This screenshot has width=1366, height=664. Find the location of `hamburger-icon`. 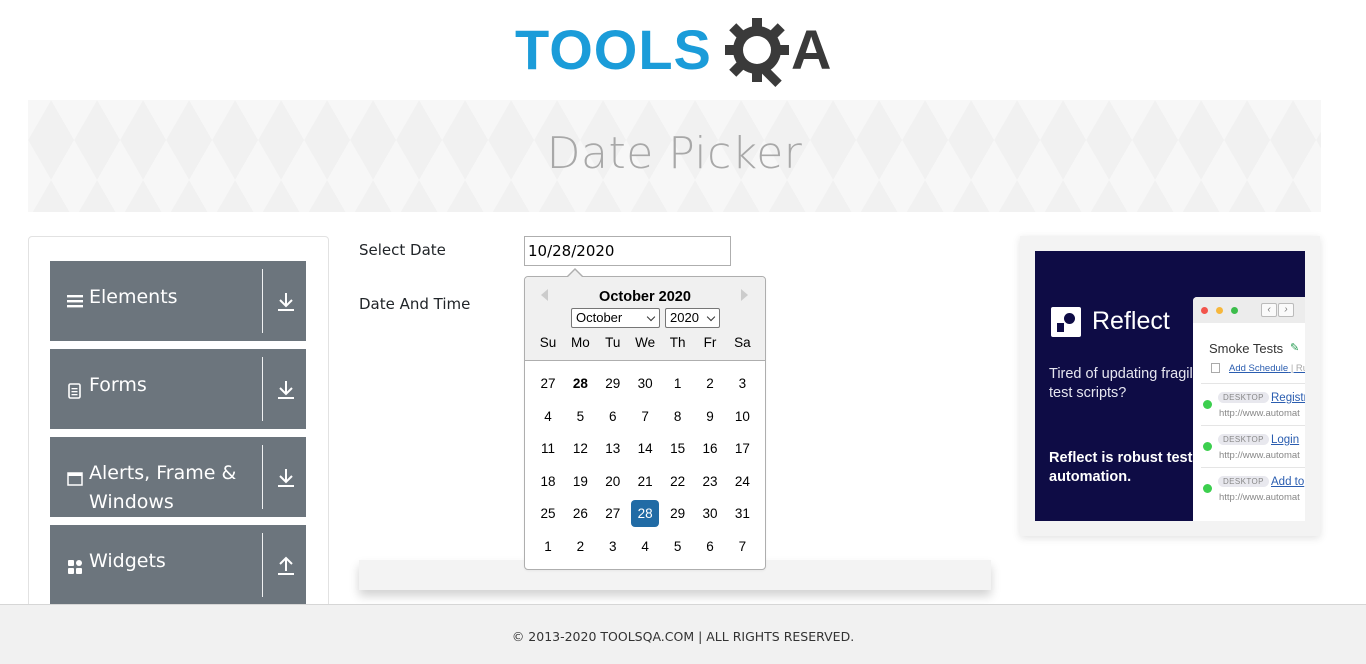

hamburger-icon is located at coordinates (75, 301).